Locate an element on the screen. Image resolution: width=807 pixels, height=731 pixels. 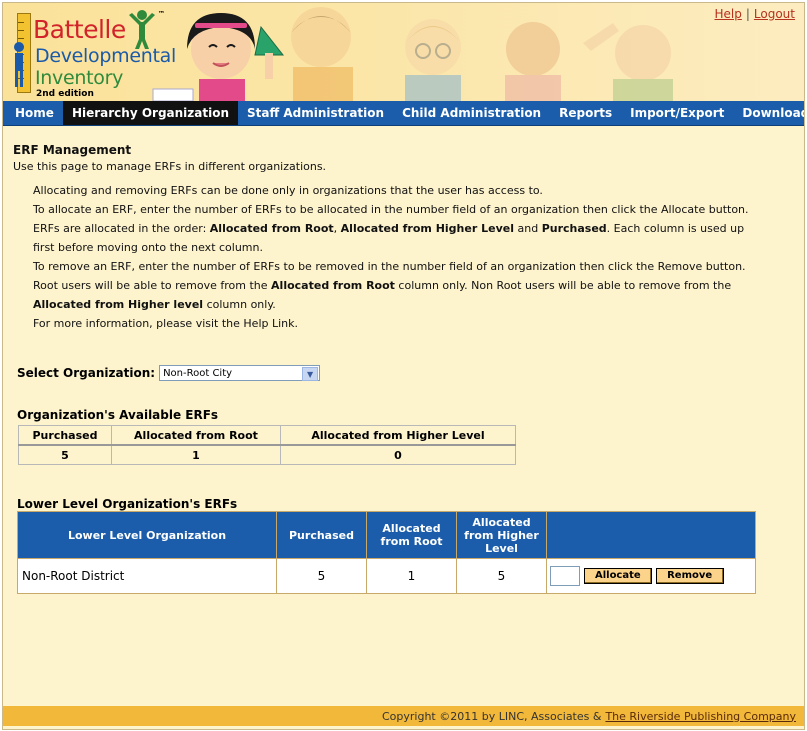
children-illustration is located at coordinates (412, 54).